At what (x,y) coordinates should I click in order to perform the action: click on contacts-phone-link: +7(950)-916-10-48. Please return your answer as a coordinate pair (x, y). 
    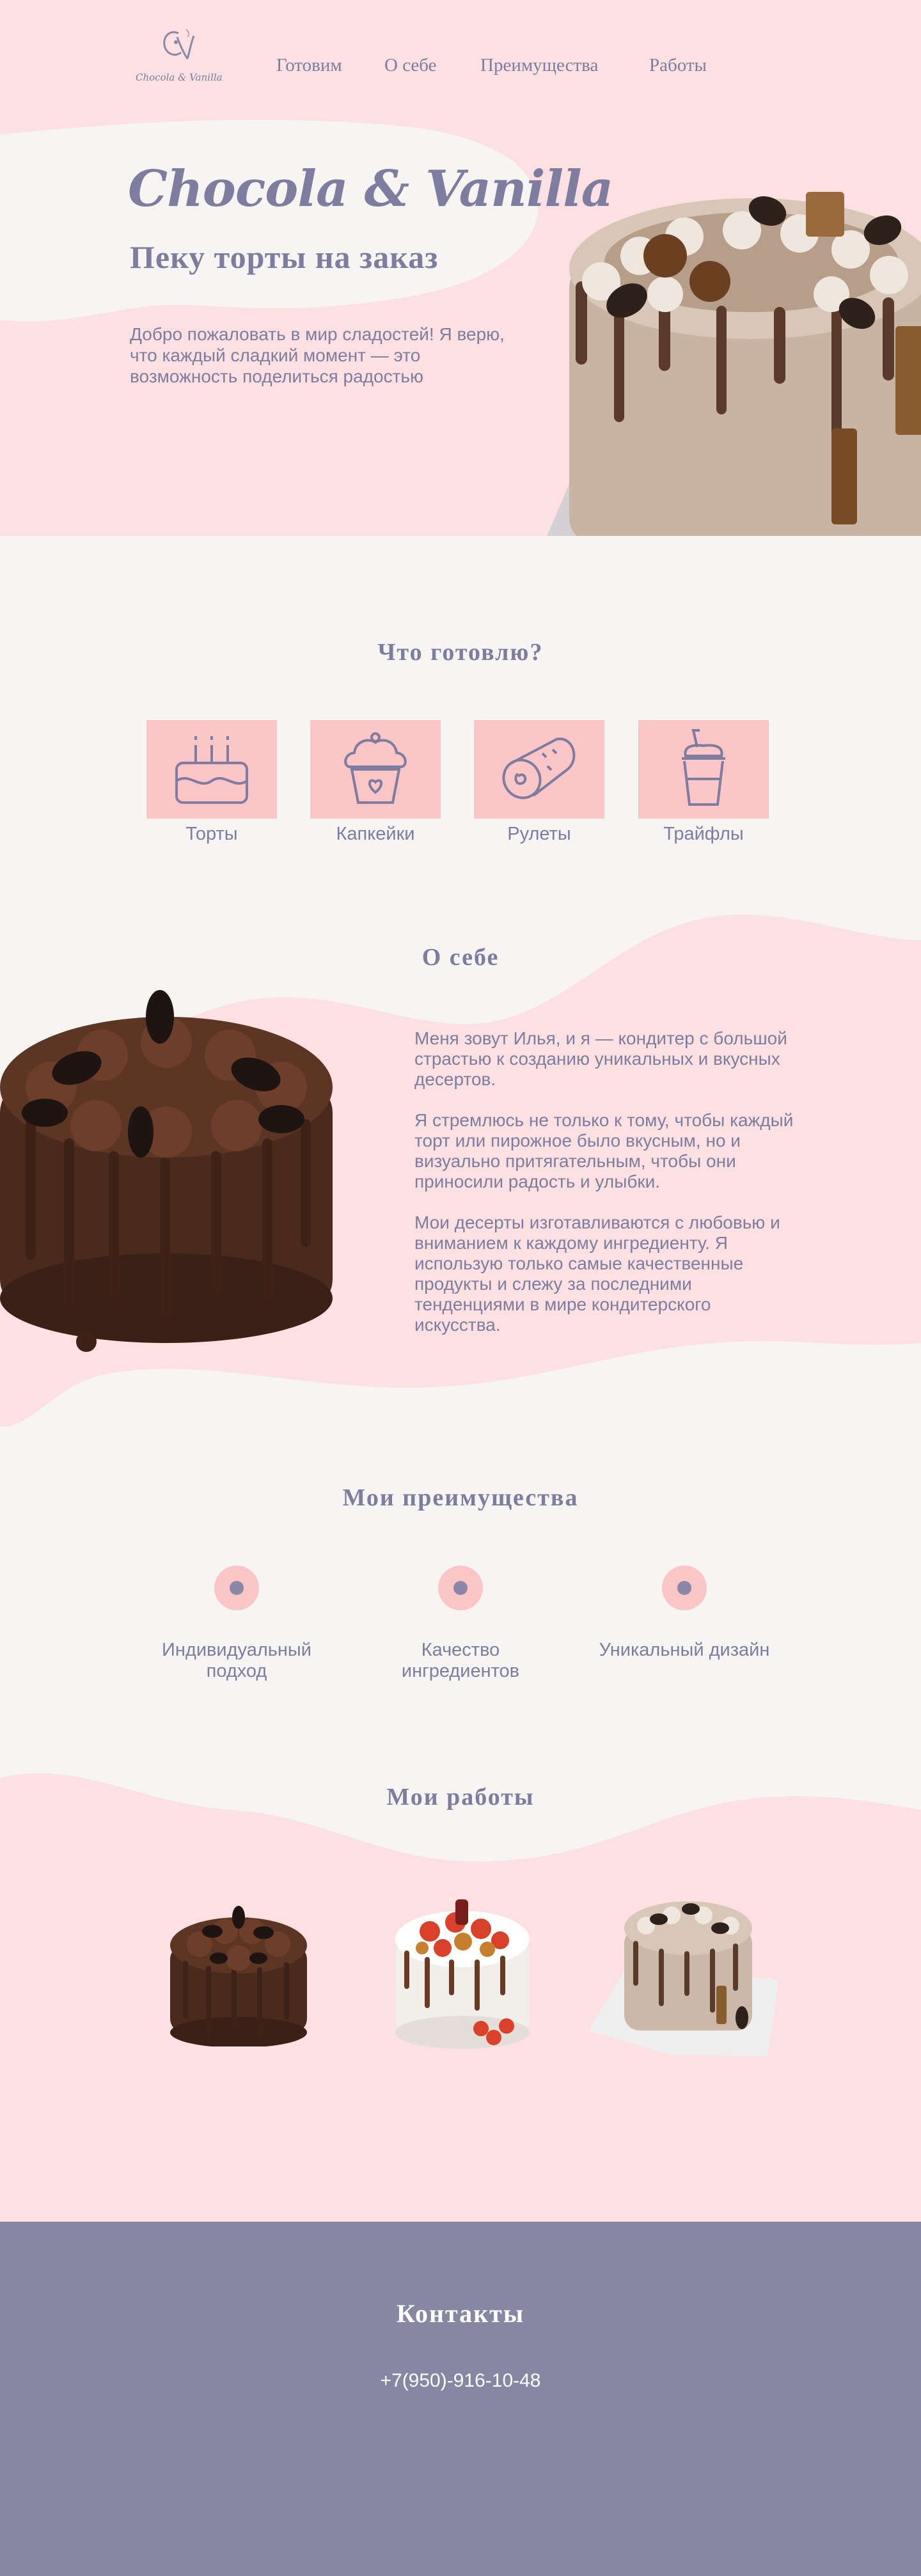
    Looking at the image, I should click on (460, 2381).